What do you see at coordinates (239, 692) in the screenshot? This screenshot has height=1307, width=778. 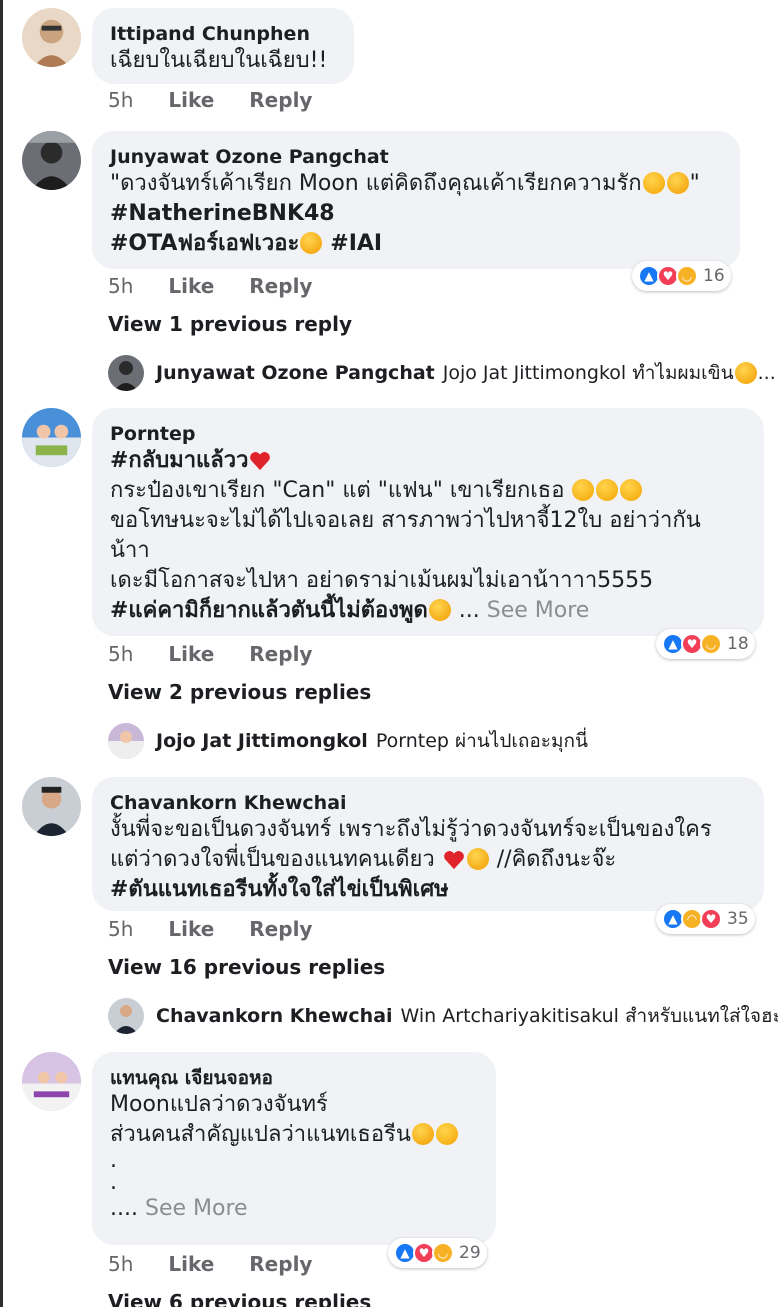 I see `view-previous-replies-link: View 2 previous replies` at bounding box center [239, 692].